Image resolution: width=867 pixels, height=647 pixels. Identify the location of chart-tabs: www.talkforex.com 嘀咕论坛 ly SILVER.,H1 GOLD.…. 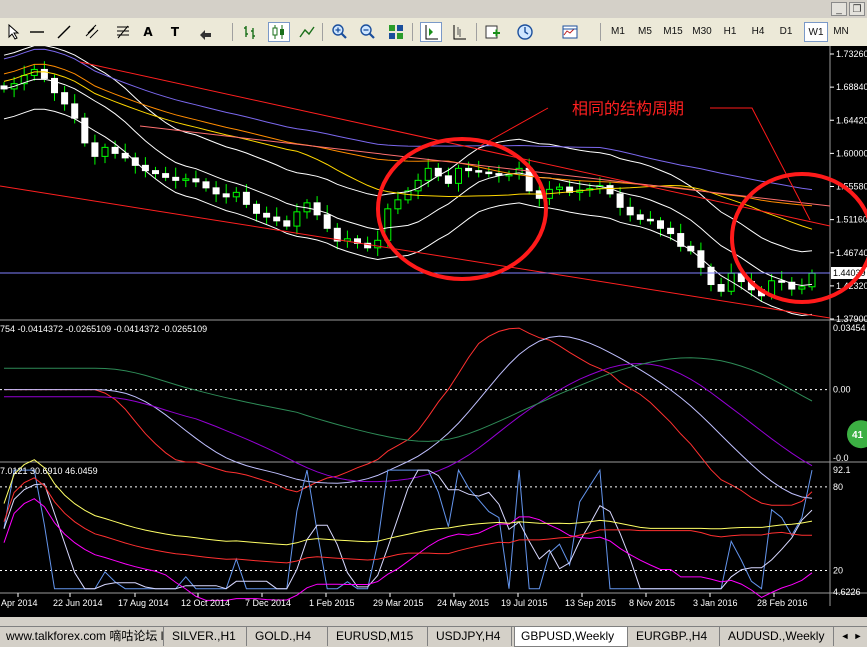
(433, 636).